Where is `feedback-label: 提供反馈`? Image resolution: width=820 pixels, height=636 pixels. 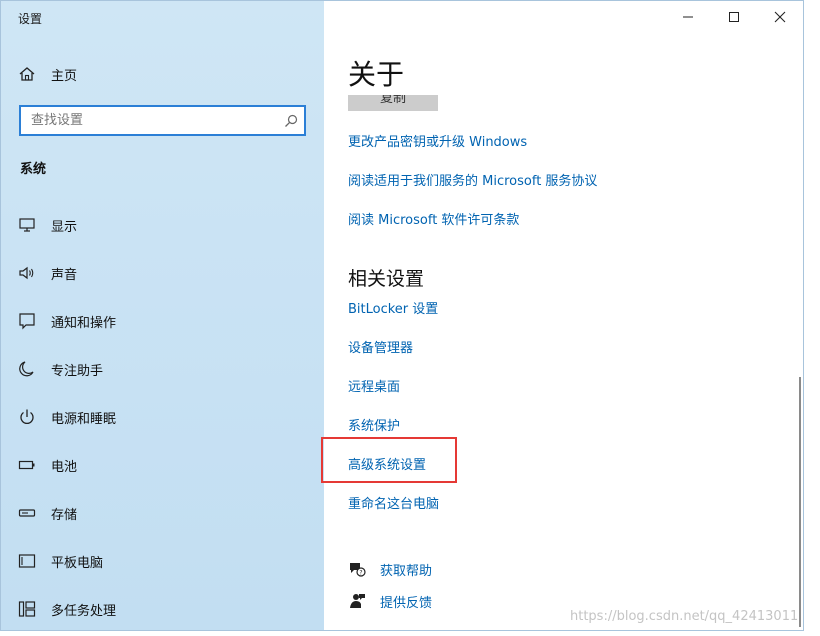 feedback-label: 提供反馈 is located at coordinates (406, 603).